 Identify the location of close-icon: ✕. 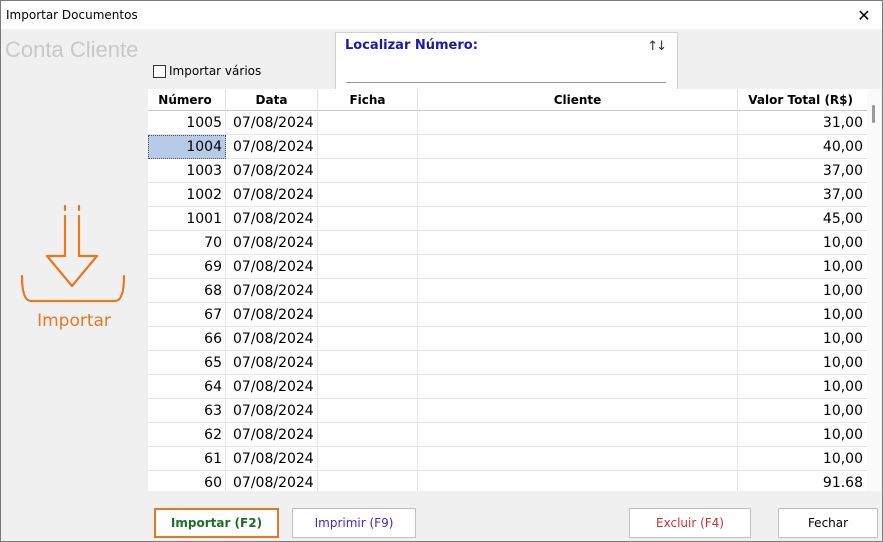
(864, 15).